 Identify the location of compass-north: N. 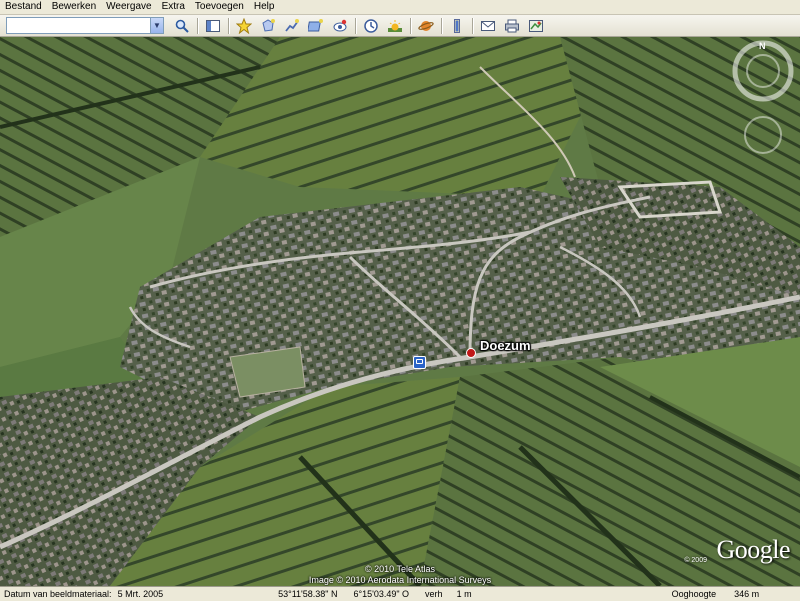
(762, 46).